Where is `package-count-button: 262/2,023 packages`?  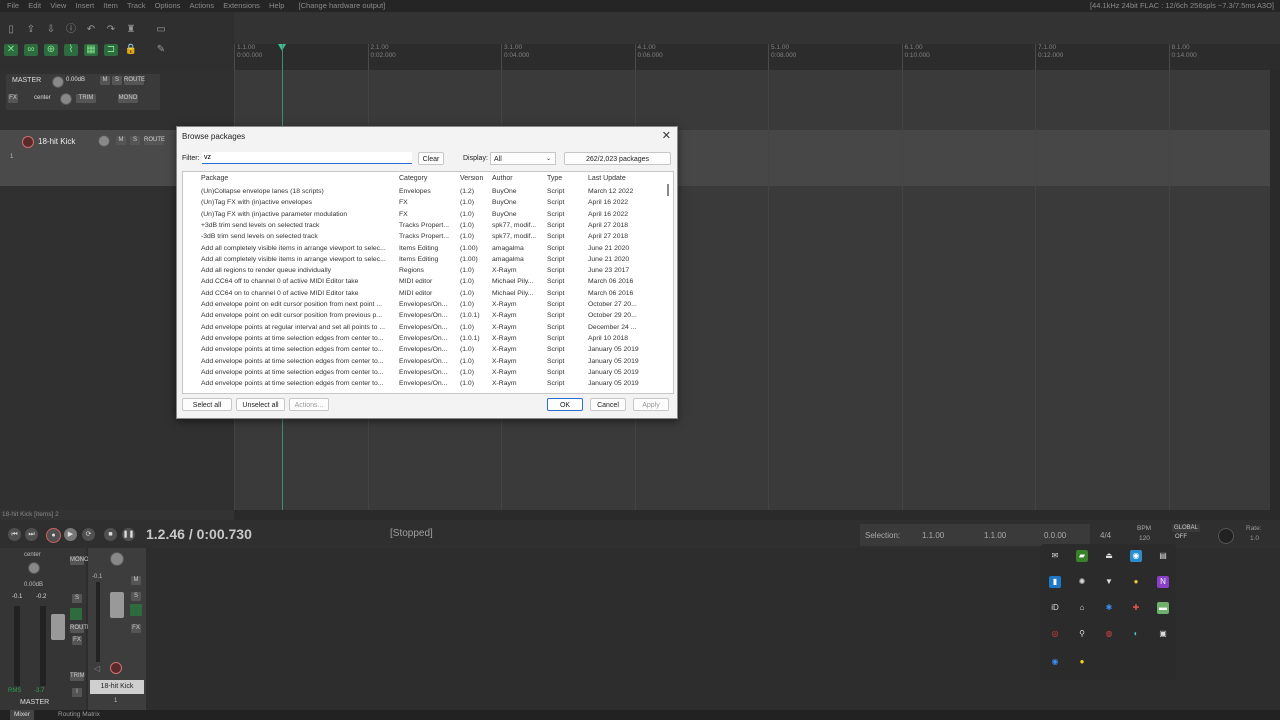
package-count-button: 262/2,023 packages is located at coordinates (617, 158).